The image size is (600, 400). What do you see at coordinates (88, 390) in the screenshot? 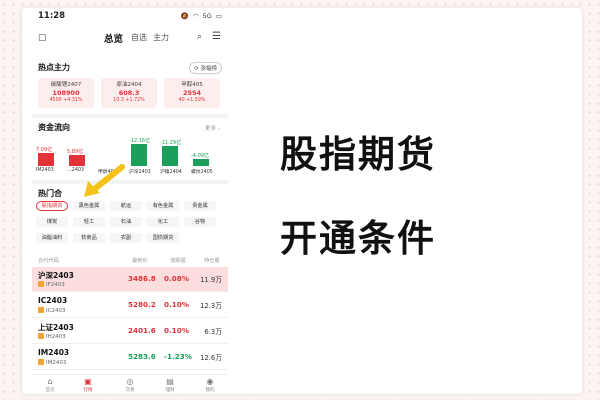
I see `bottom-nav-label: 行情` at bounding box center [88, 390].